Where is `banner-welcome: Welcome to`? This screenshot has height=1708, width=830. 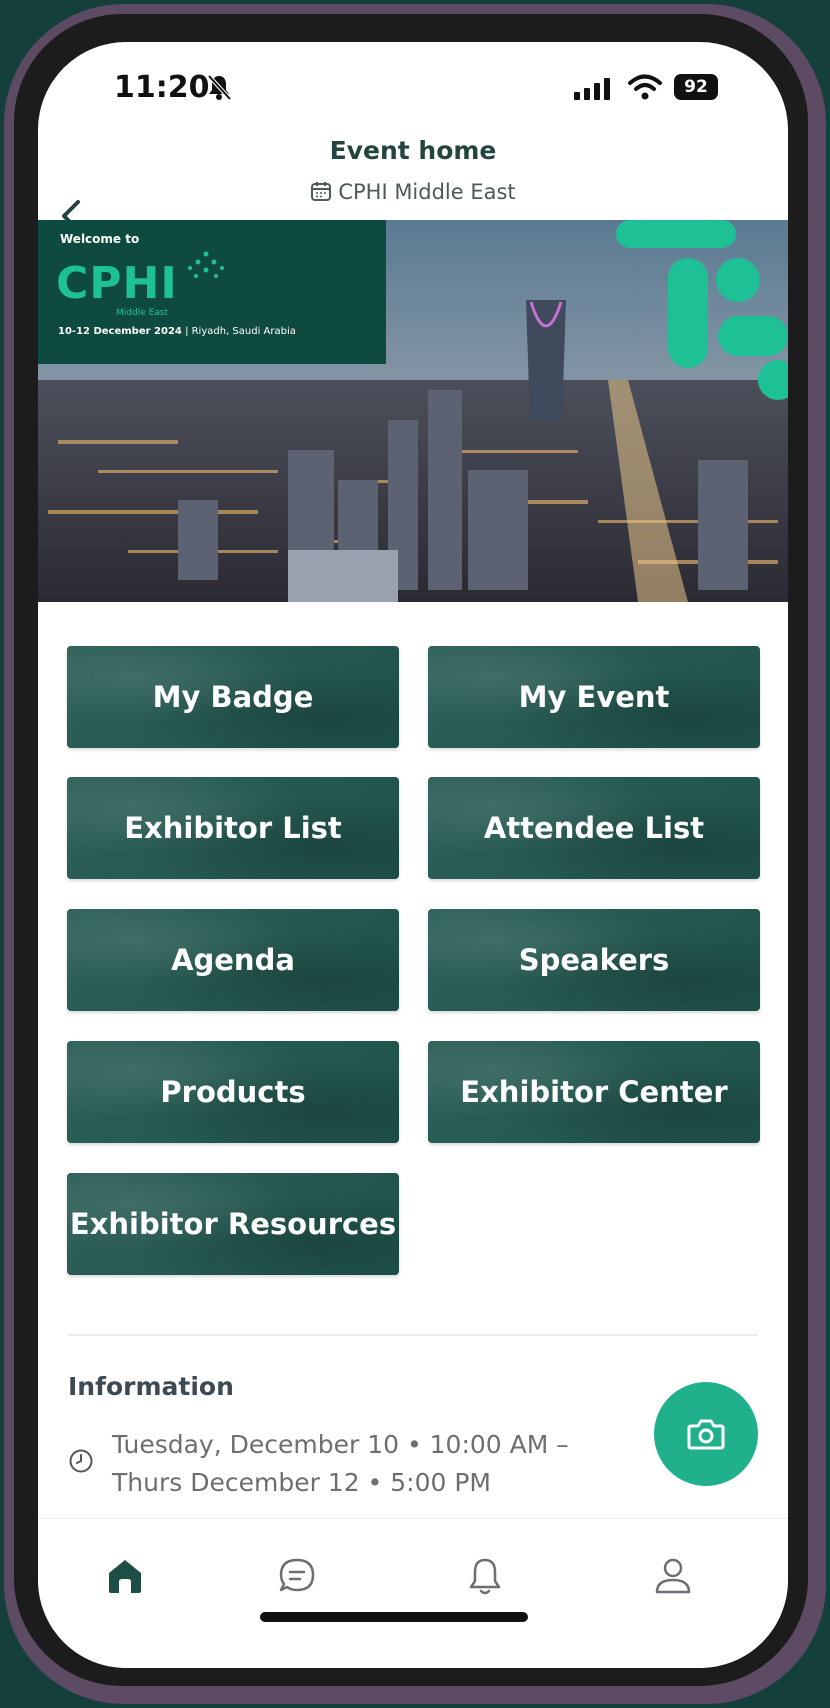
banner-welcome: Welcome to is located at coordinates (100, 239).